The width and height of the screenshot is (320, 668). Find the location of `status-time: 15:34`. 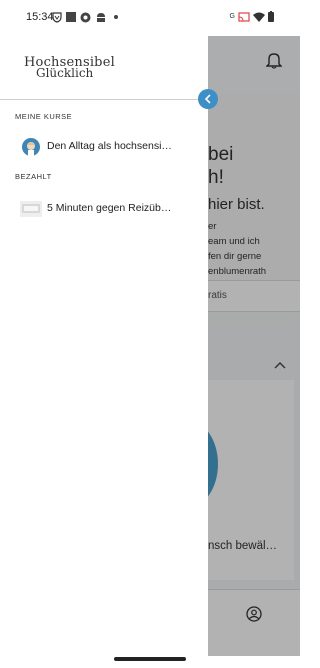

status-time: 15:34 is located at coordinates (40, 17).